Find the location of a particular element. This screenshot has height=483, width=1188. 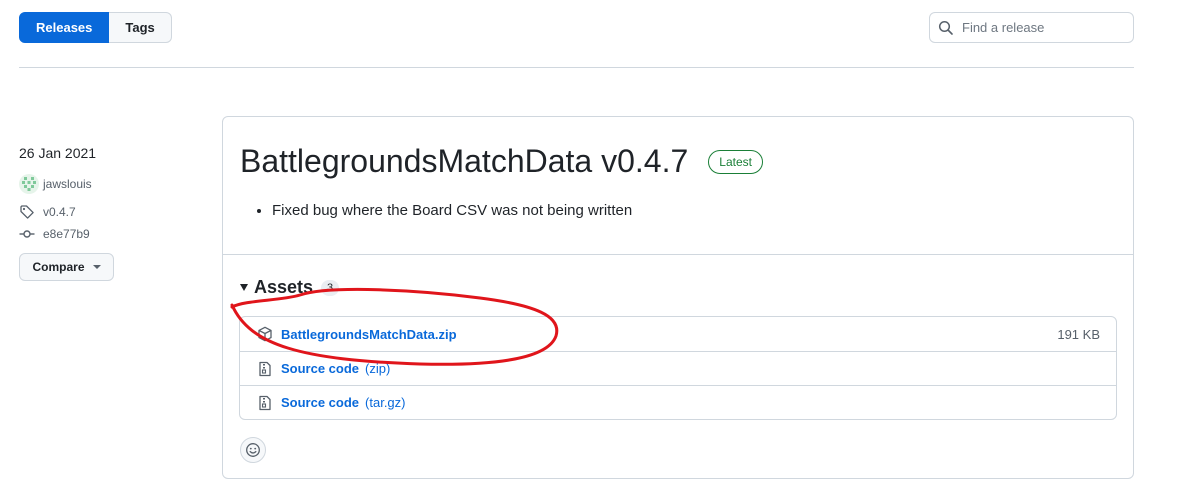

asset-row: BattlegroundsMatchData.zip 191 KB is located at coordinates (678, 334).